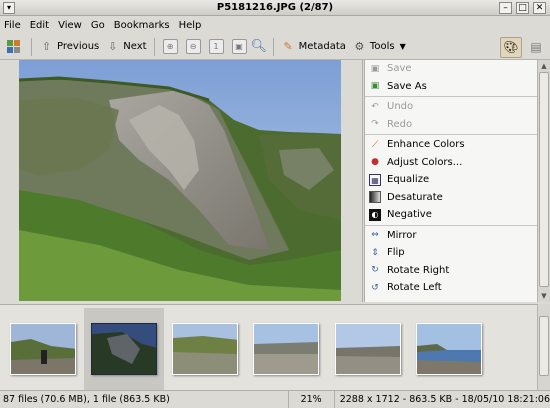 This screenshot has height=408, width=550. What do you see at coordinates (415, 197) in the screenshot?
I see `tool-label: Desaturate` at bounding box center [415, 197].